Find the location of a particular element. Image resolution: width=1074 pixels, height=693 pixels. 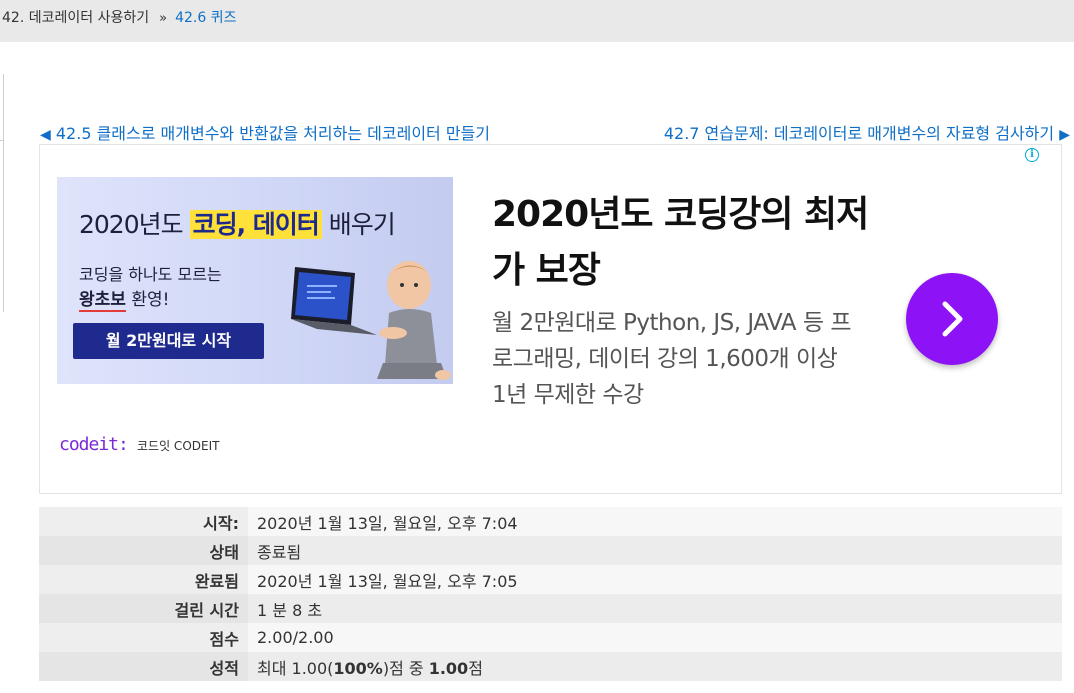

summary-row-marks: 점수 2.00/2.00 is located at coordinates (550, 637).